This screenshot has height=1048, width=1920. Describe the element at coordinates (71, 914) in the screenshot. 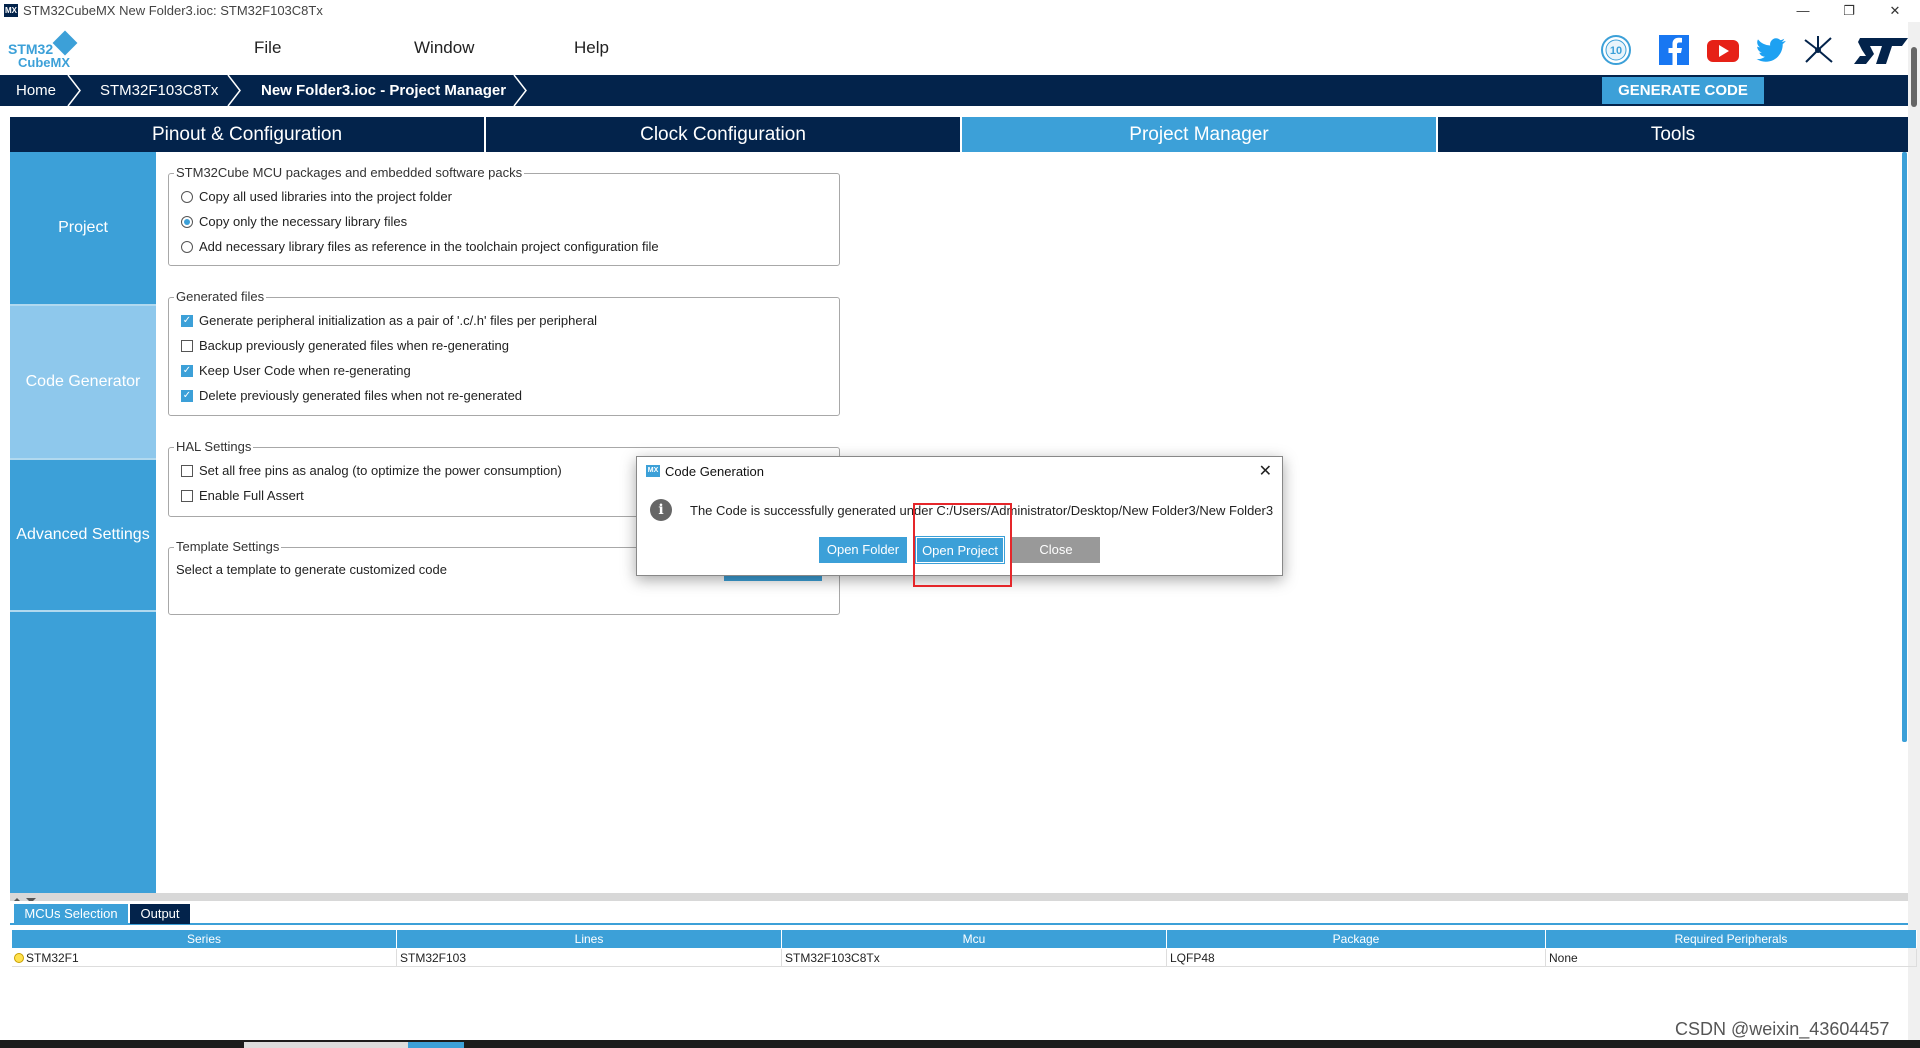

I see `tab-mcus-selection: MCUs Selection` at that location.